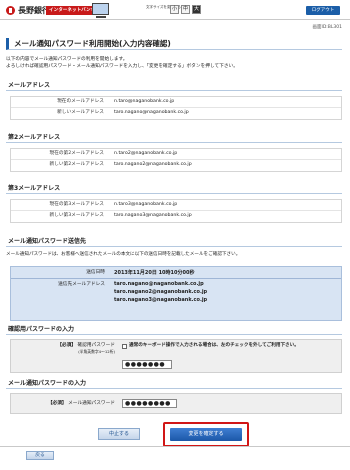  I want to click on current-email2-label: 現在の第2メールアドレス, so click(76, 153).